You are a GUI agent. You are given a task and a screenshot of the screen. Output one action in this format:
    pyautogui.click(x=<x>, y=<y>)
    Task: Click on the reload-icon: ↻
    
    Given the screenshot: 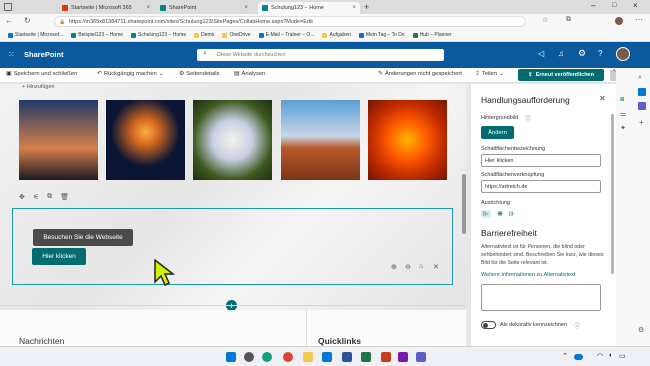 What is the action you would take?
    pyautogui.click(x=27, y=20)
    